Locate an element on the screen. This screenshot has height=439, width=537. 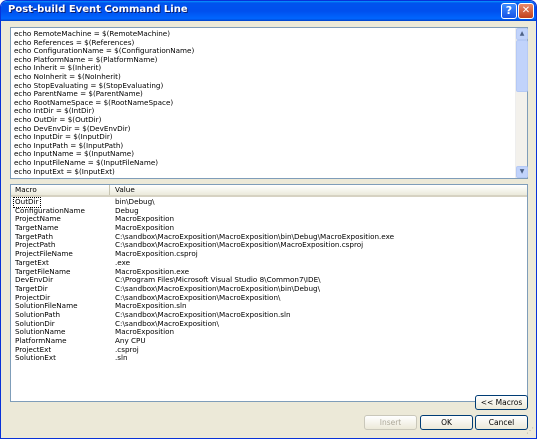
insert-button: Insert is located at coordinates (390, 422).